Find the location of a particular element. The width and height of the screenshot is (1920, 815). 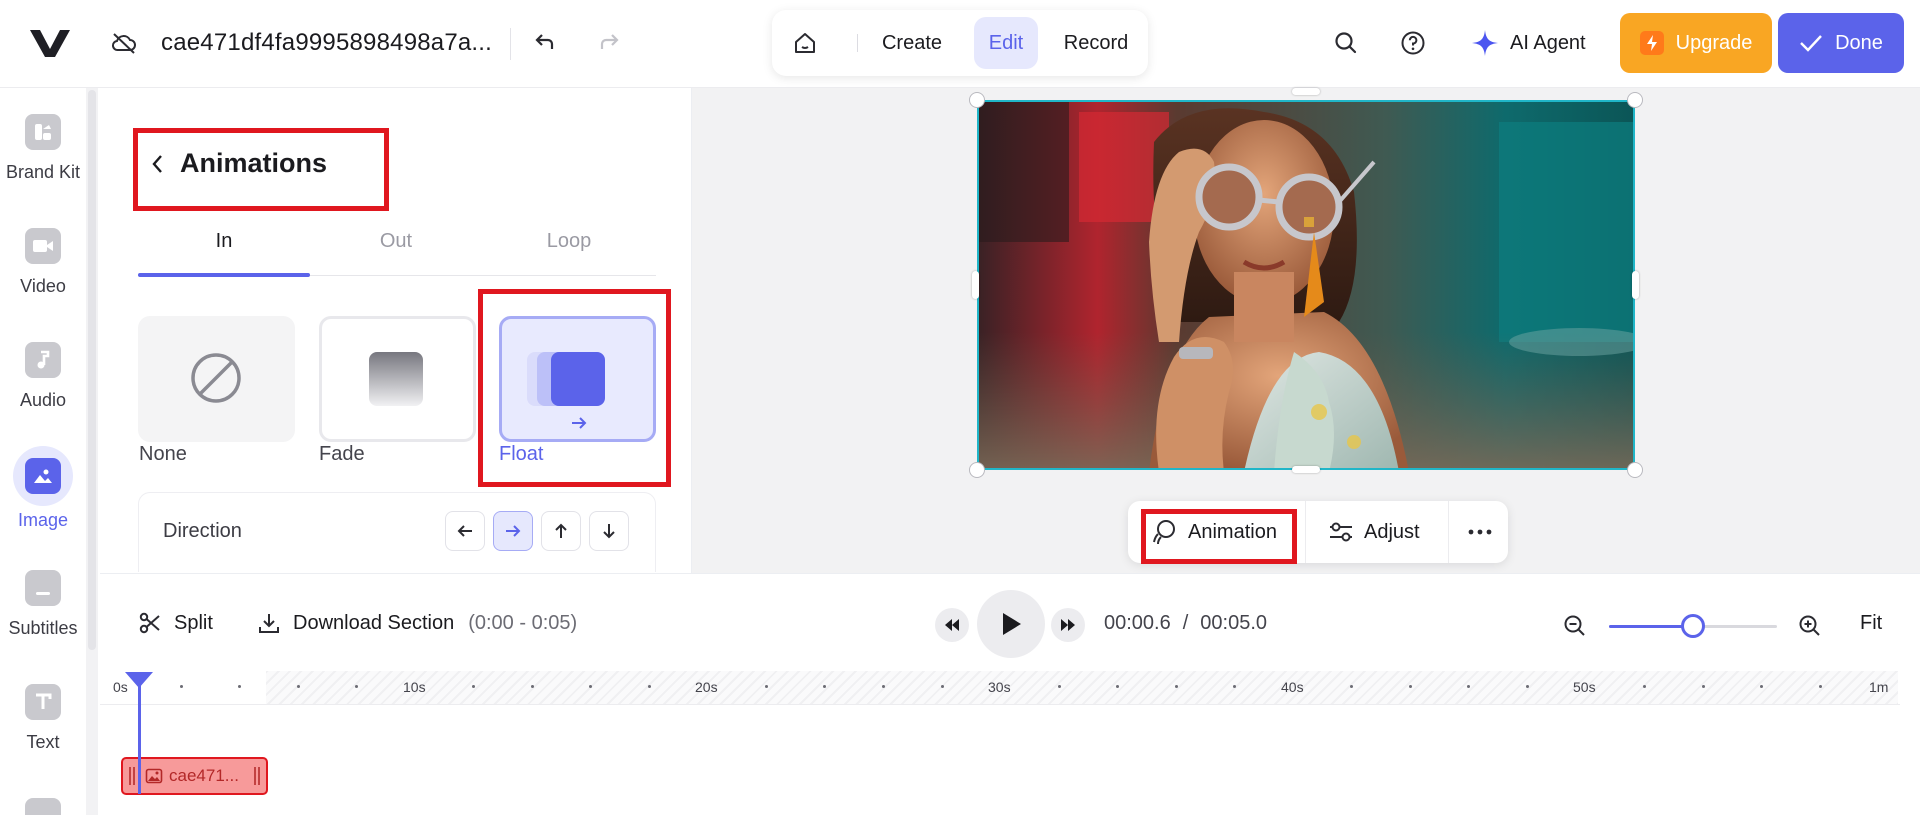

rail-item-label: Image is located at coordinates (43, 520).